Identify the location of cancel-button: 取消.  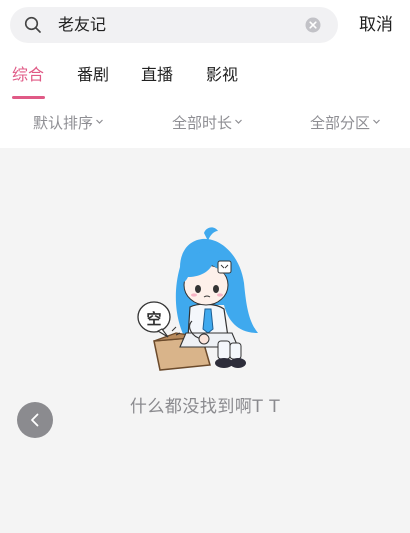
(376, 25).